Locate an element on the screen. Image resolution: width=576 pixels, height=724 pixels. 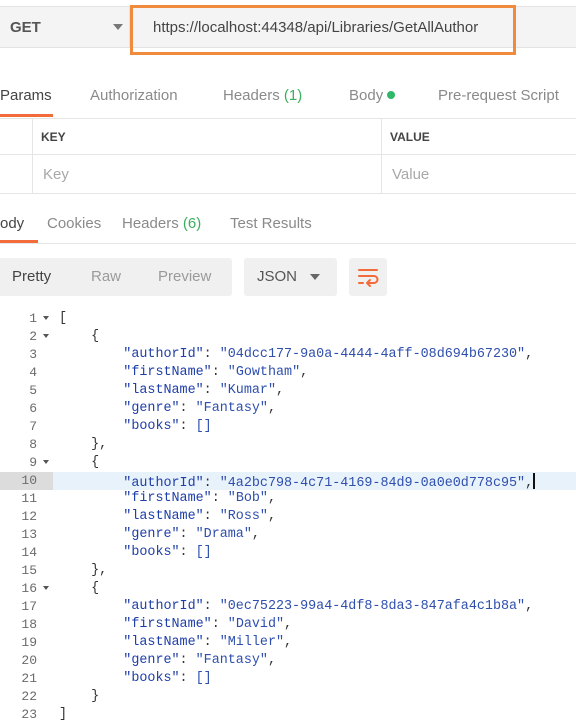
code-text: "lastName": "Ross", is located at coordinates (199, 516).